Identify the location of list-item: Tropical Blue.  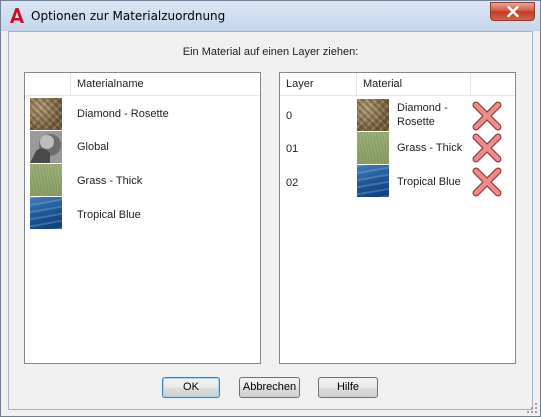
(142, 213).